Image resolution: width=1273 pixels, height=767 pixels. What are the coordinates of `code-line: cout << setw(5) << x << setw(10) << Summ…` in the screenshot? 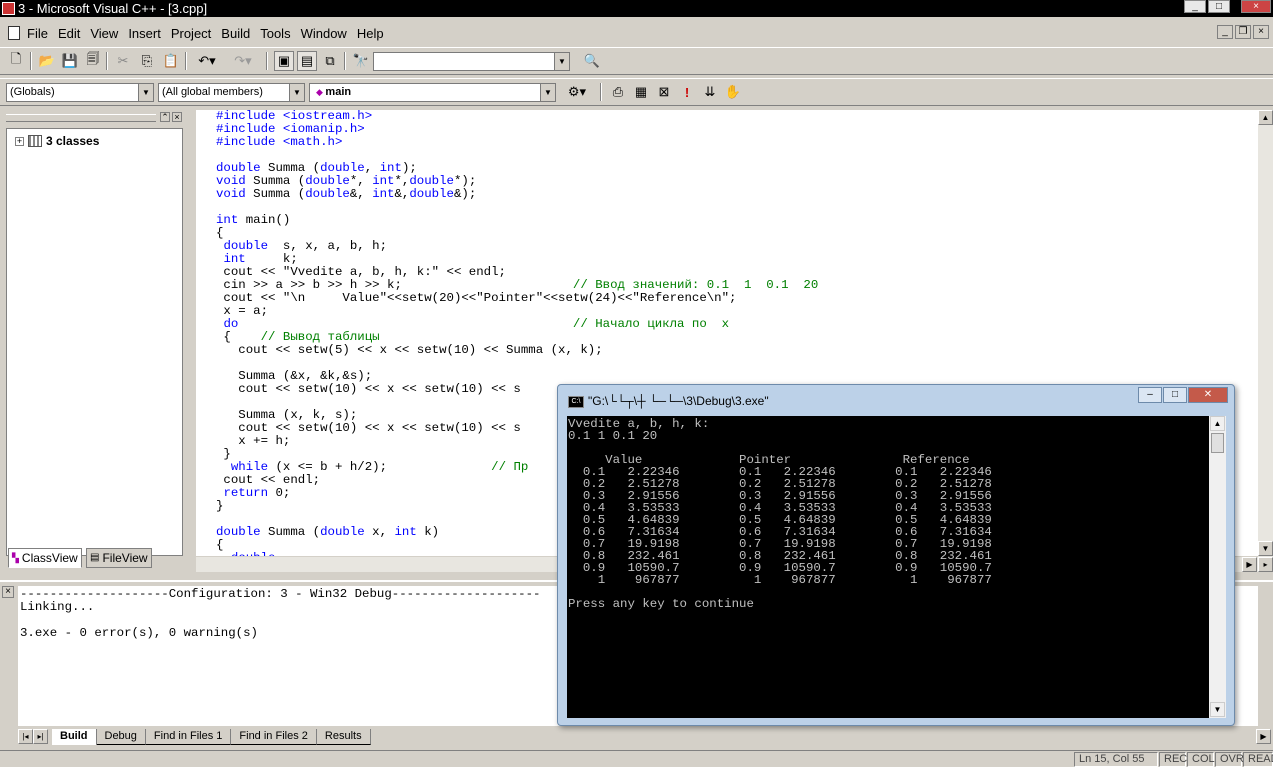 It's located at (517, 350).